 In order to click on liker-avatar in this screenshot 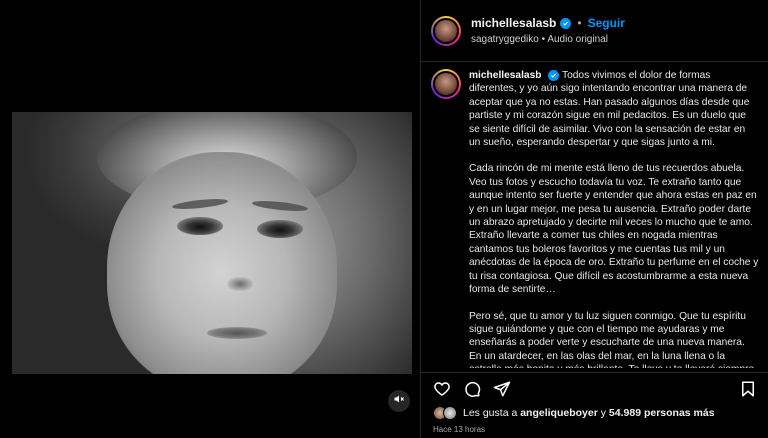, I will do `click(450, 413)`.